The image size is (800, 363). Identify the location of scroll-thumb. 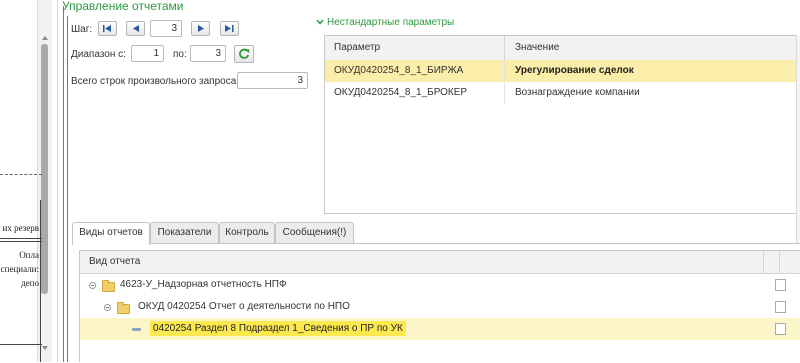
(44, 169).